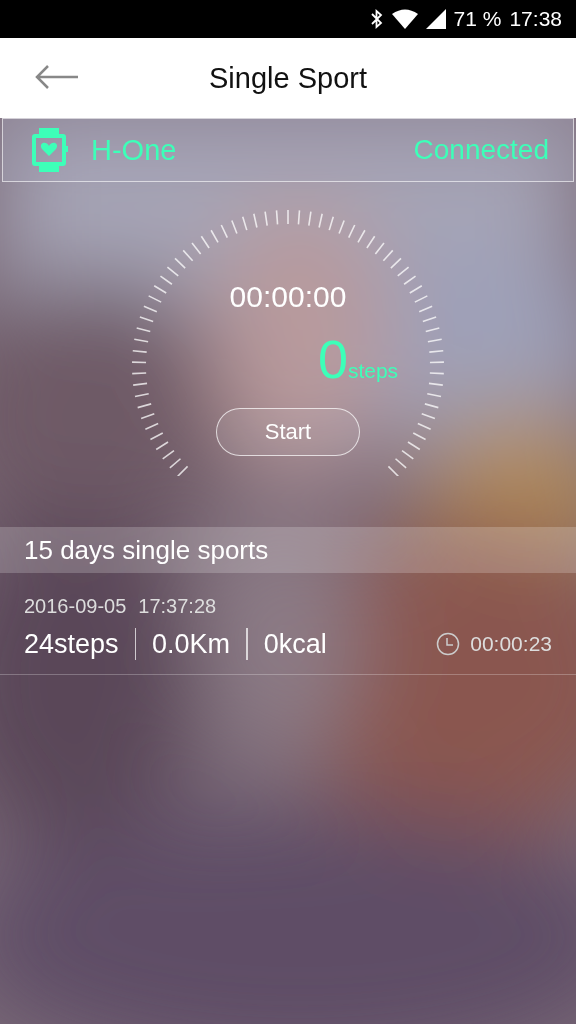  What do you see at coordinates (295, 644) in the screenshot?
I see `record-calories: 0kcal` at bounding box center [295, 644].